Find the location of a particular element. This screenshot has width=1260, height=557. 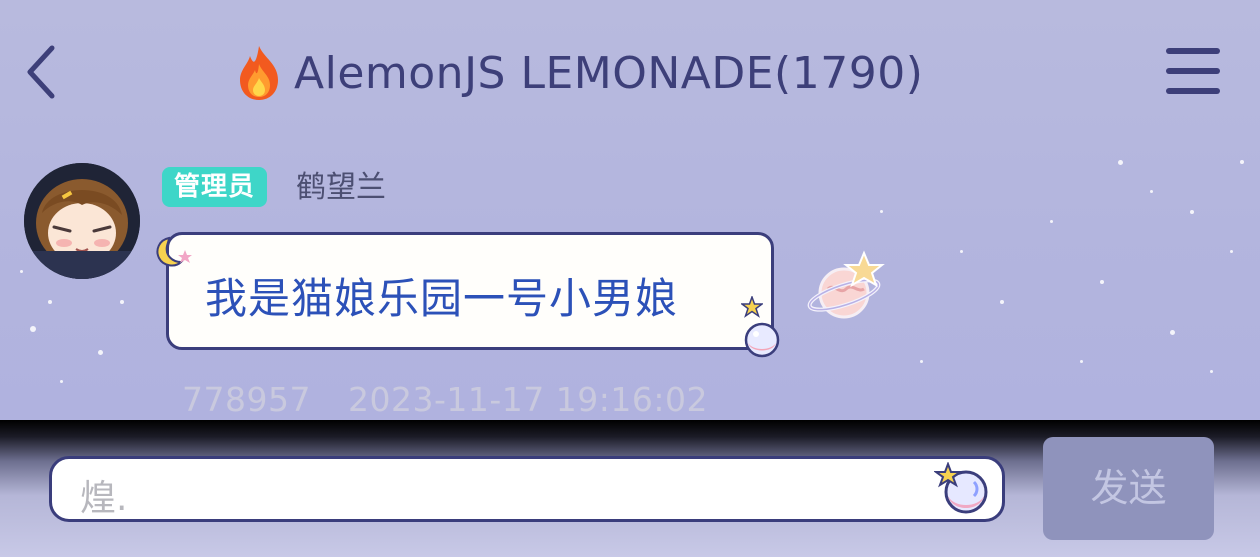

planet-sticker-icon is located at coordinates (846, 284).